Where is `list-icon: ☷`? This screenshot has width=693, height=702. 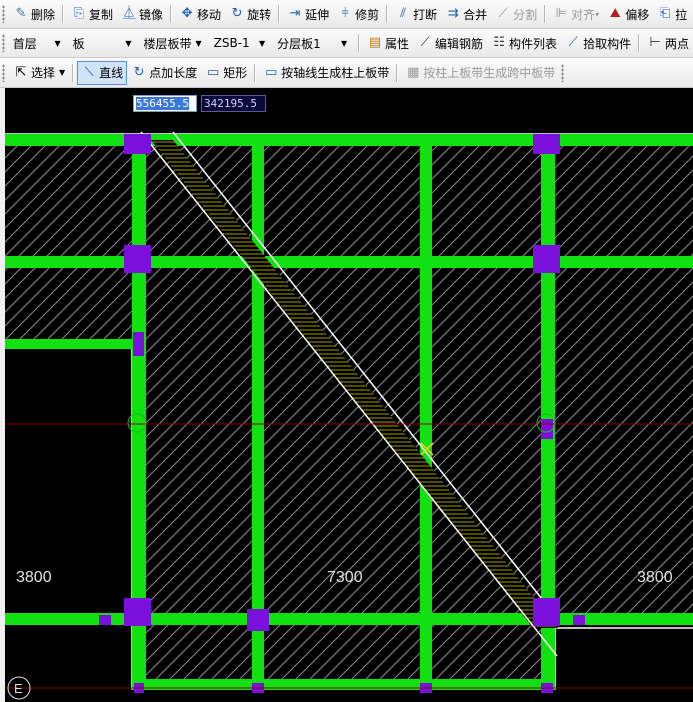
list-icon: ☷ is located at coordinates (499, 42).